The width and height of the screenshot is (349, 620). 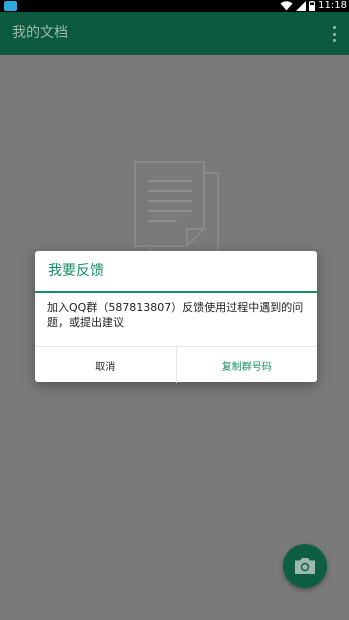 I want to click on document-icon, so click(x=176, y=207).